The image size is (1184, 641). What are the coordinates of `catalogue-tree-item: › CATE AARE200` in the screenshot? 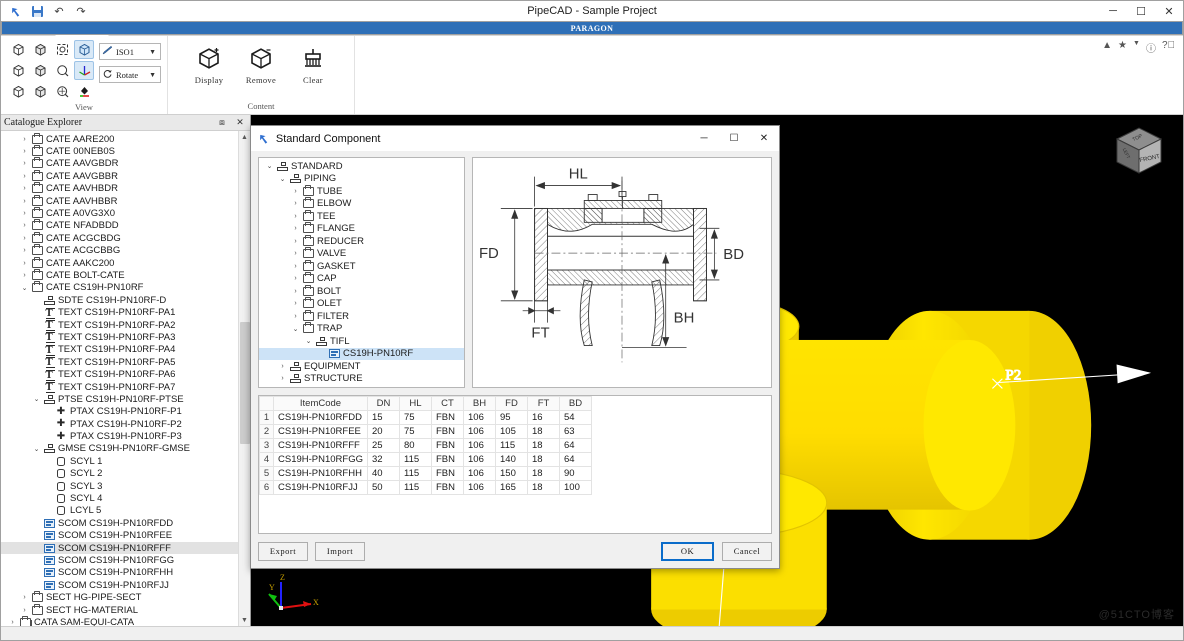 It's located at (119, 138).